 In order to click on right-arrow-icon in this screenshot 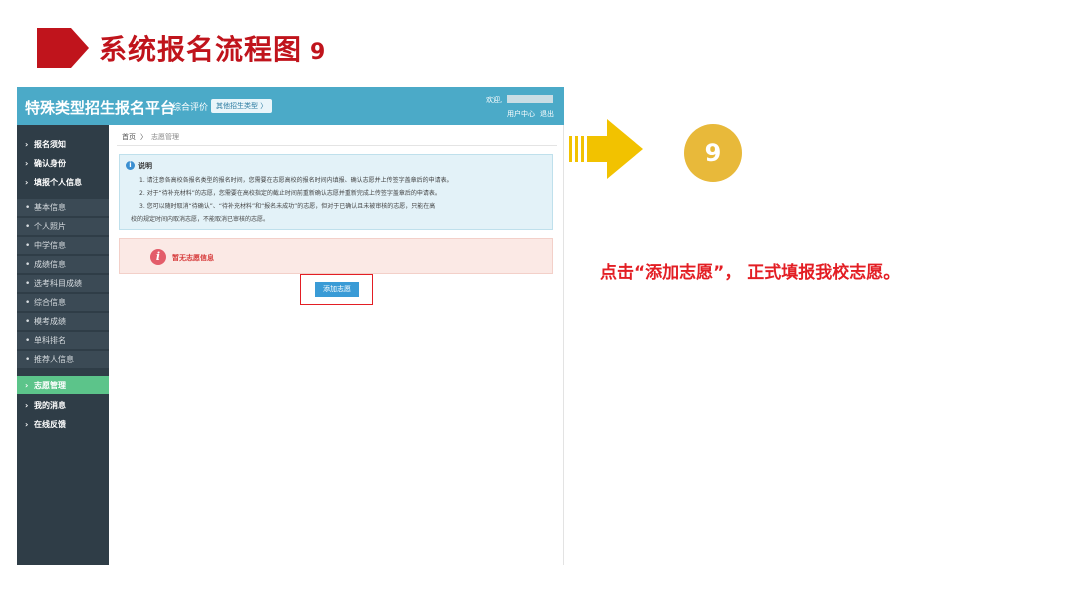, I will do `click(609, 151)`.